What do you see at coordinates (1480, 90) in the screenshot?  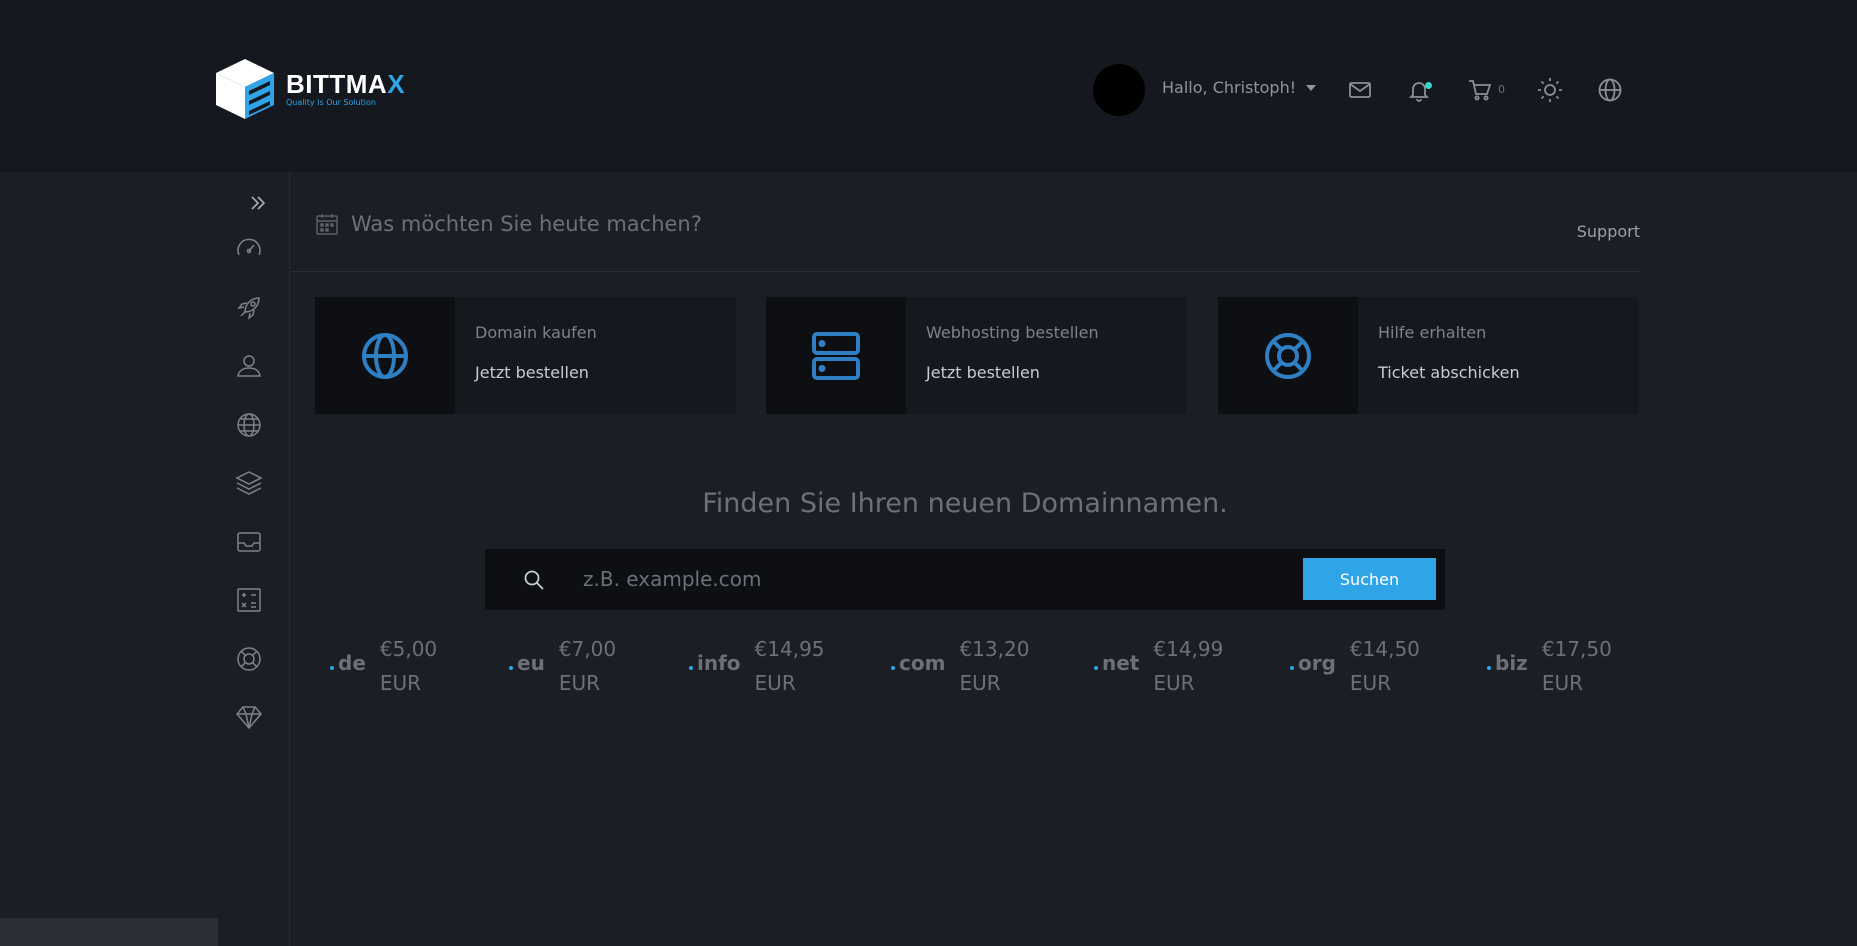 I see `cart-icon` at bounding box center [1480, 90].